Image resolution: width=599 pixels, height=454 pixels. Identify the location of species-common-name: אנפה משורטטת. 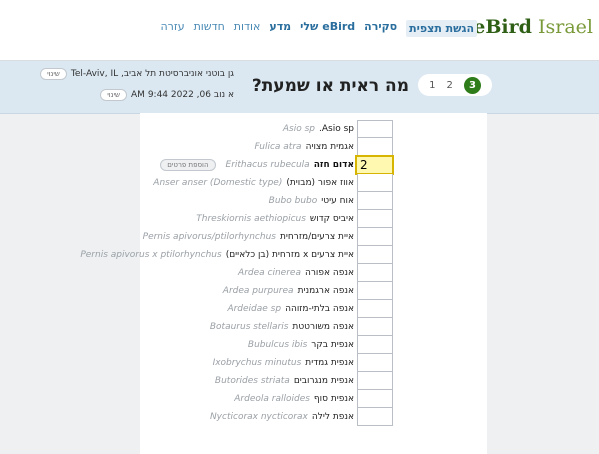
(323, 327).